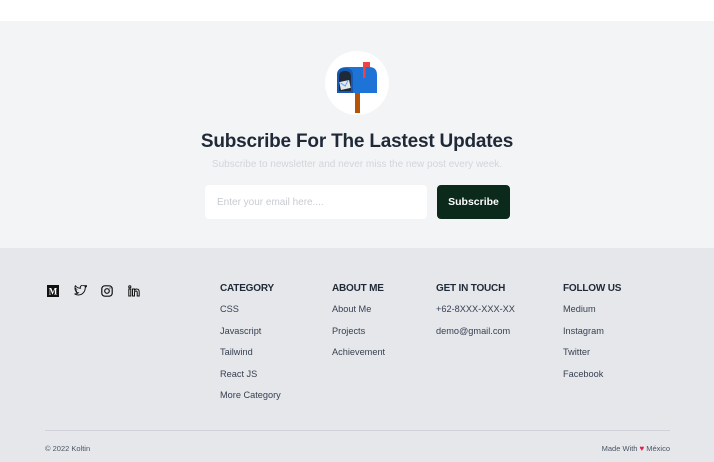  Describe the element at coordinates (316, 202) in the screenshot. I see `email-input` at that location.